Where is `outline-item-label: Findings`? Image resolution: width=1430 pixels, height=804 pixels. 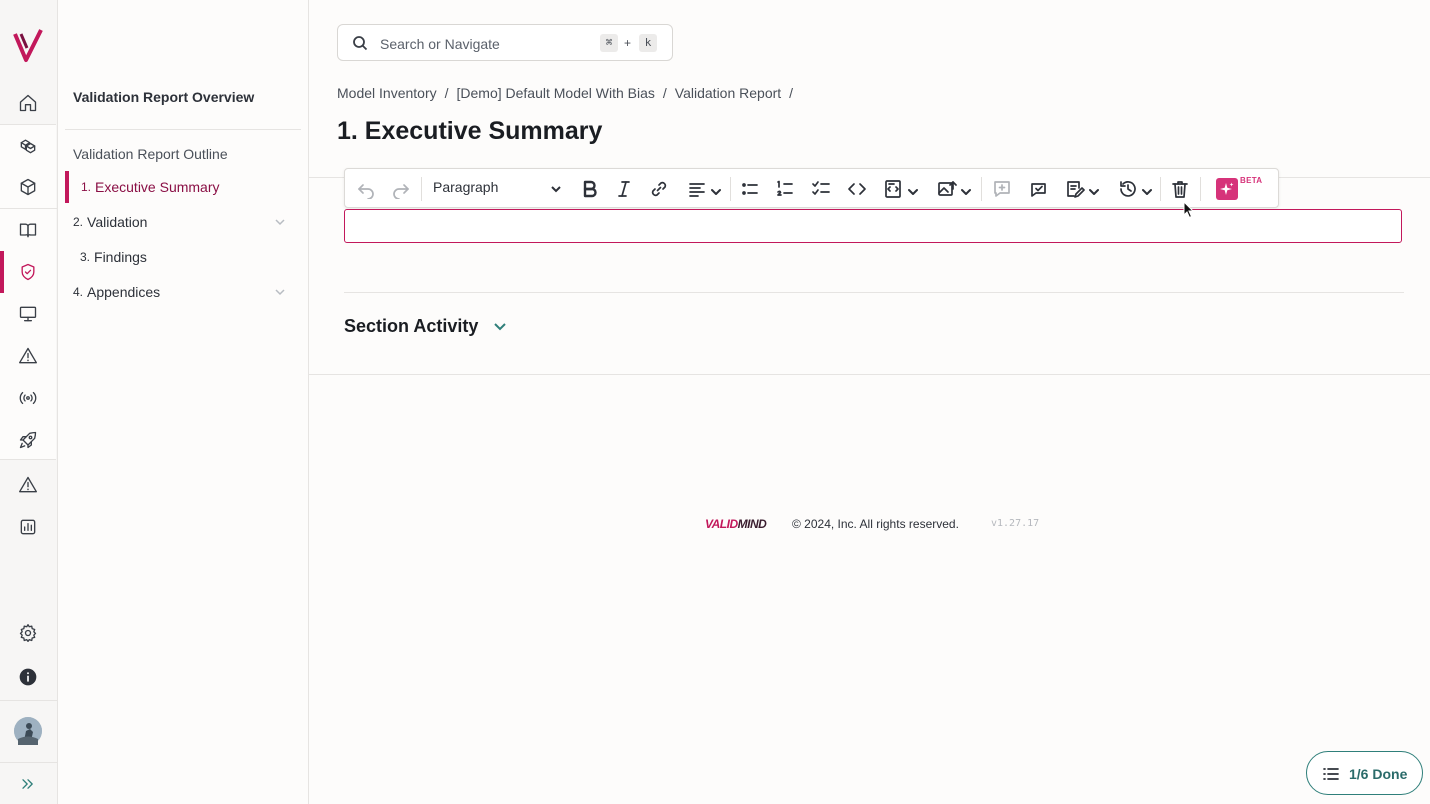 outline-item-label: Findings is located at coordinates (120, 257).